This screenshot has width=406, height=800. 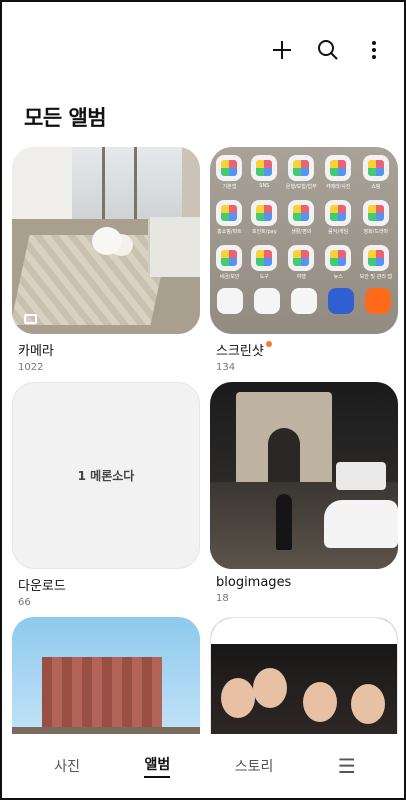 What do you see at coordinates (282, 50) in the screenshot?
I see `plus-icon` at bounding box center [282, 50].